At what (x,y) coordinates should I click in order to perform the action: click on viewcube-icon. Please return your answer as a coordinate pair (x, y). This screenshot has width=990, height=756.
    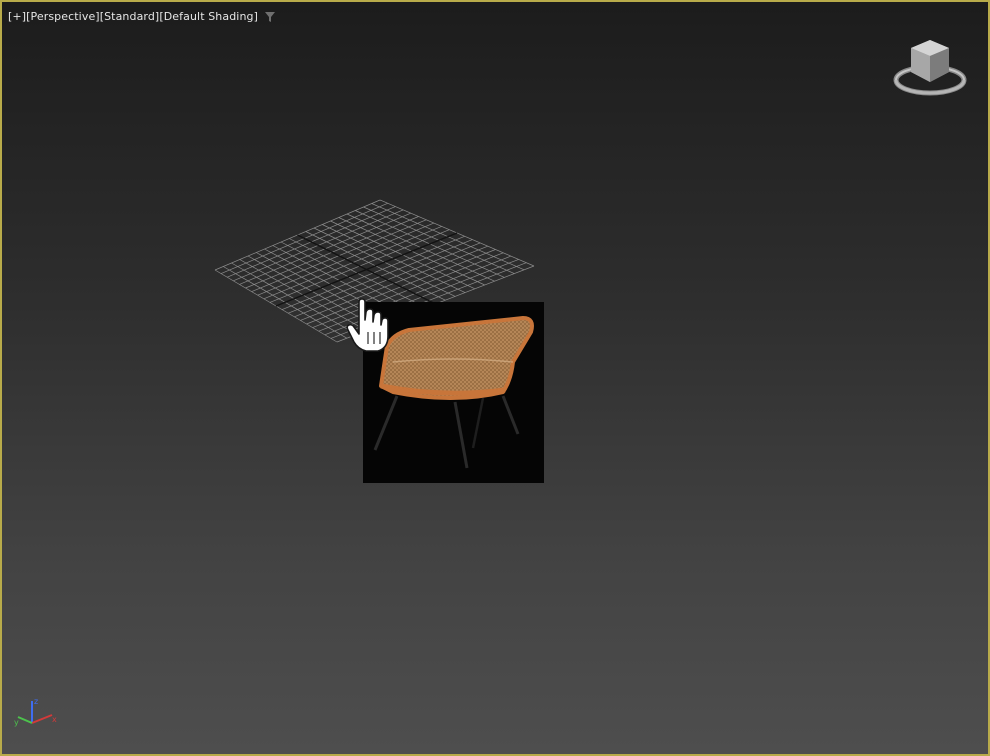
    Looking at the image, I should click on (930, 69).